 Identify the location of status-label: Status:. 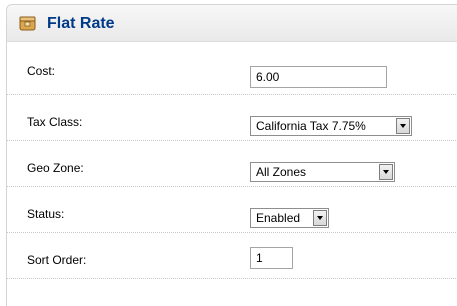
(46, 214).